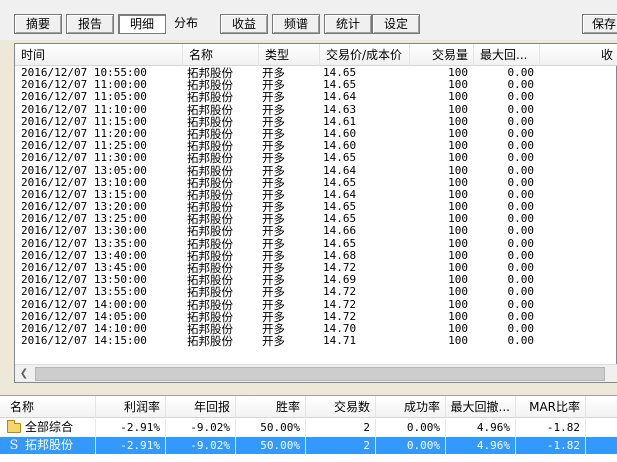  Describe the element at coordinates (578, 55) in the screenshot. I see `col-header-income: 收` at that location.